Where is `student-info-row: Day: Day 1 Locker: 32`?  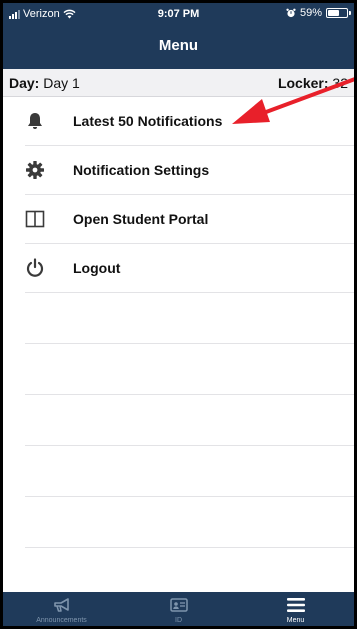 student-info-row: Day: Day 1 Locker: 32 is located at coordinates (178, 83).